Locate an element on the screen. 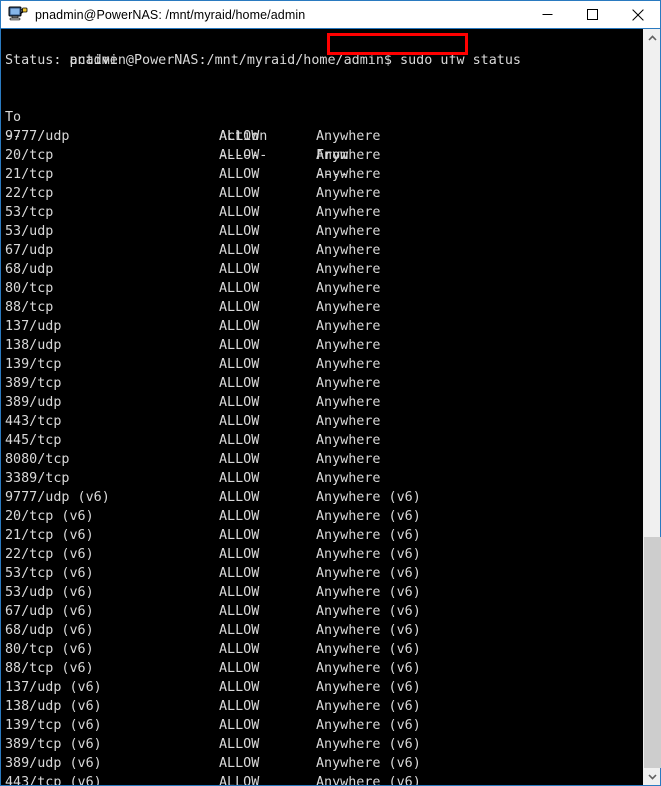  firewall-rule-row: 389/udp ALLOW Anywhere is located at coordinates (324, 402).